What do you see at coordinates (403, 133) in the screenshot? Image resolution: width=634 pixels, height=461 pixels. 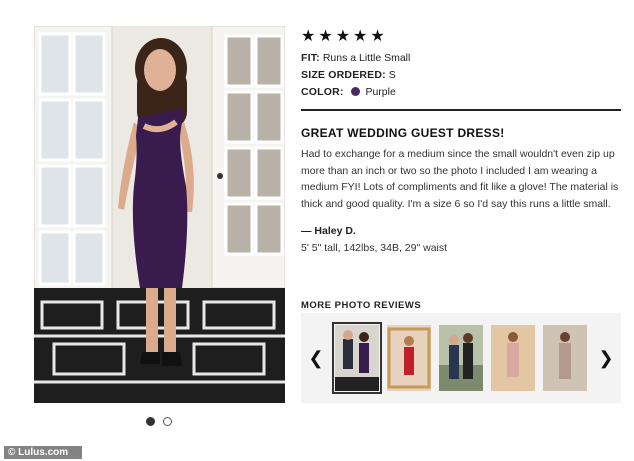 I see `review-headline: GREAT WEDDING GUEST DRESS!` at bounding box center [403, 133].